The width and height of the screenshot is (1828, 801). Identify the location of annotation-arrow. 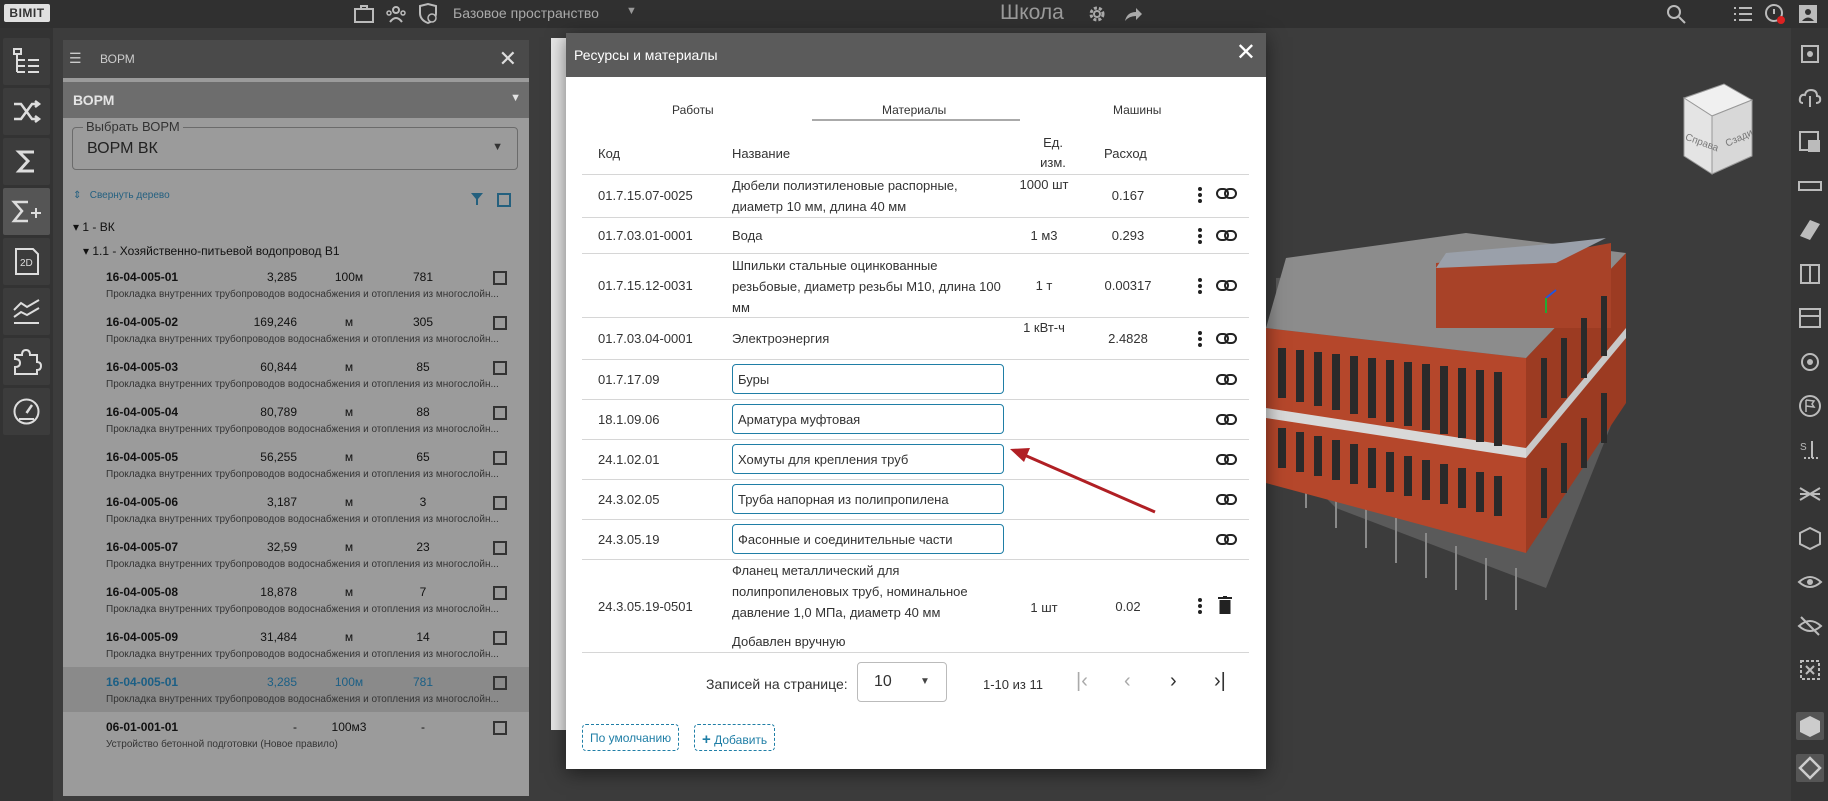
(1083, 481).